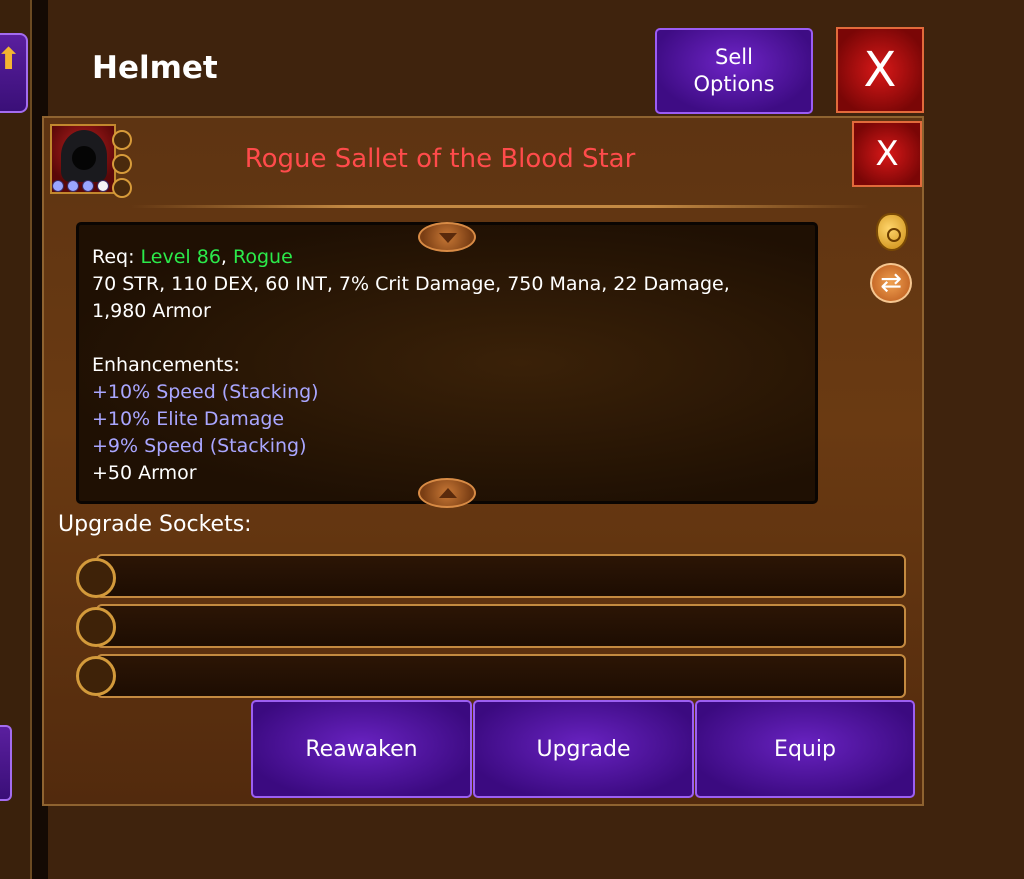  Describe the element at coordinates (361, 749) in the screenshot. I see `reawaken-button: Reawaken` at that location.